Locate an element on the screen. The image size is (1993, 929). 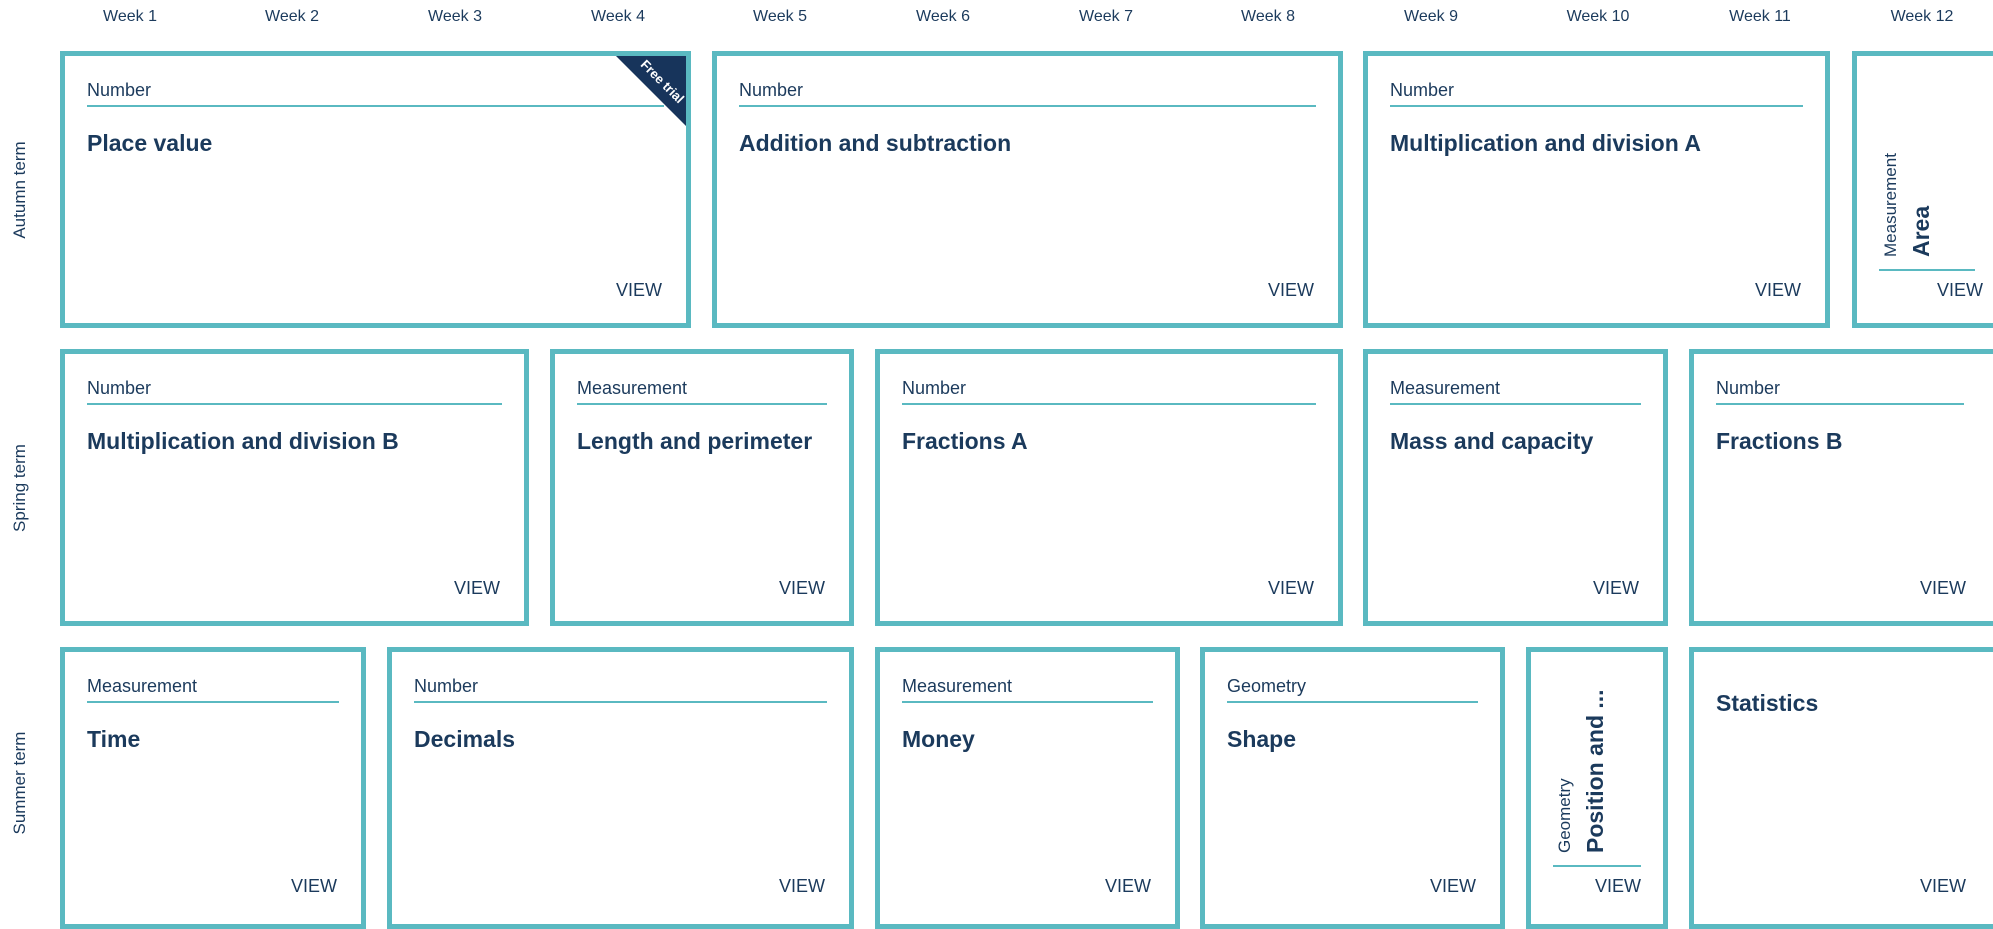
unit-card-statistics: Statistics VIEW is located at coordinates (1841, 788).